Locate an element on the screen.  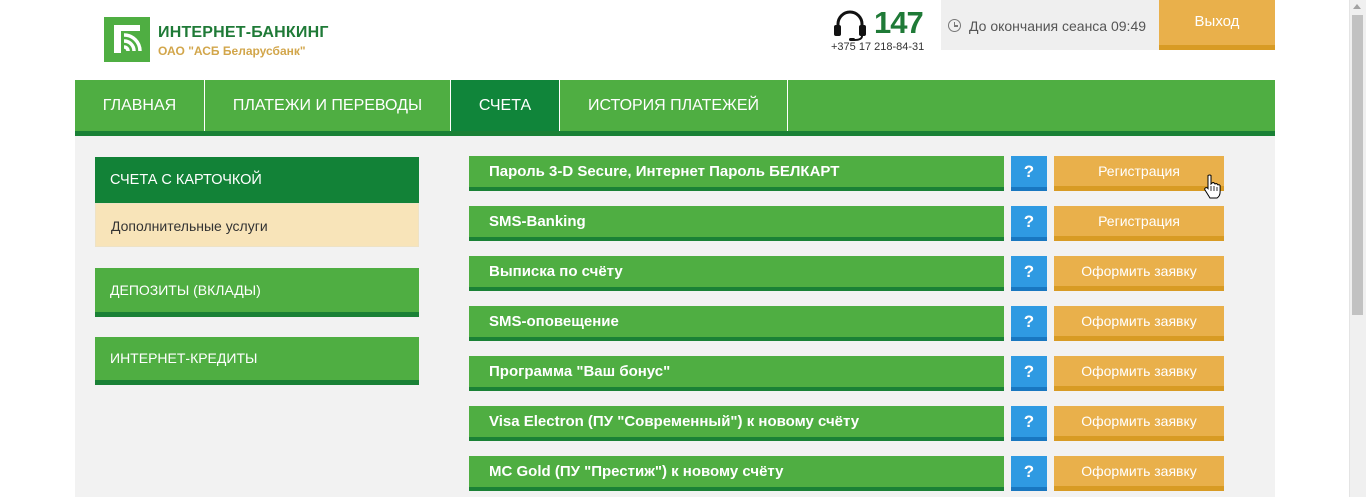
nav-tab-payments: ПЛАТЕЖИ И ПЕРЕВОДЫ is located at coordinates (328, 105).